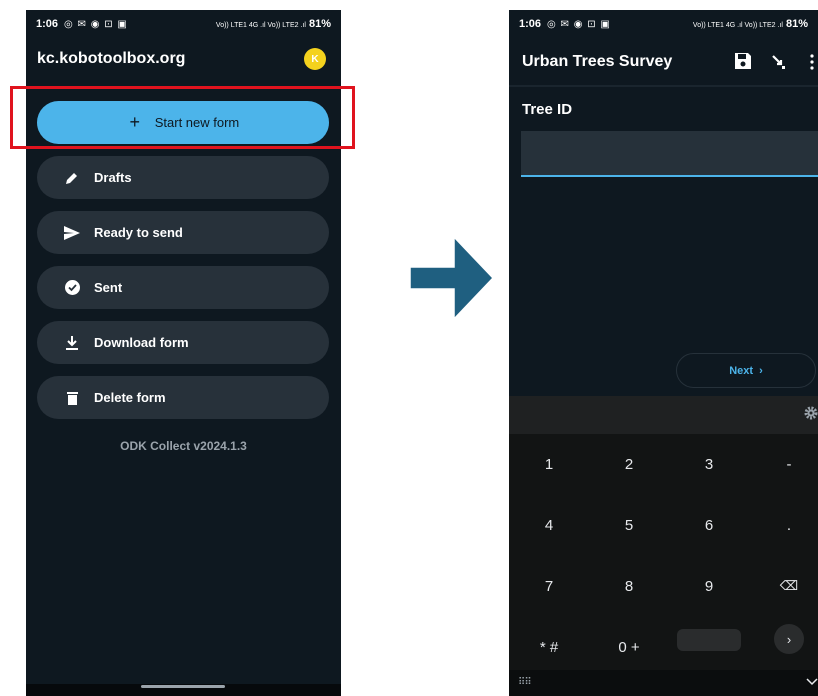  I want to click on key-5: 5, so click(629, 525).